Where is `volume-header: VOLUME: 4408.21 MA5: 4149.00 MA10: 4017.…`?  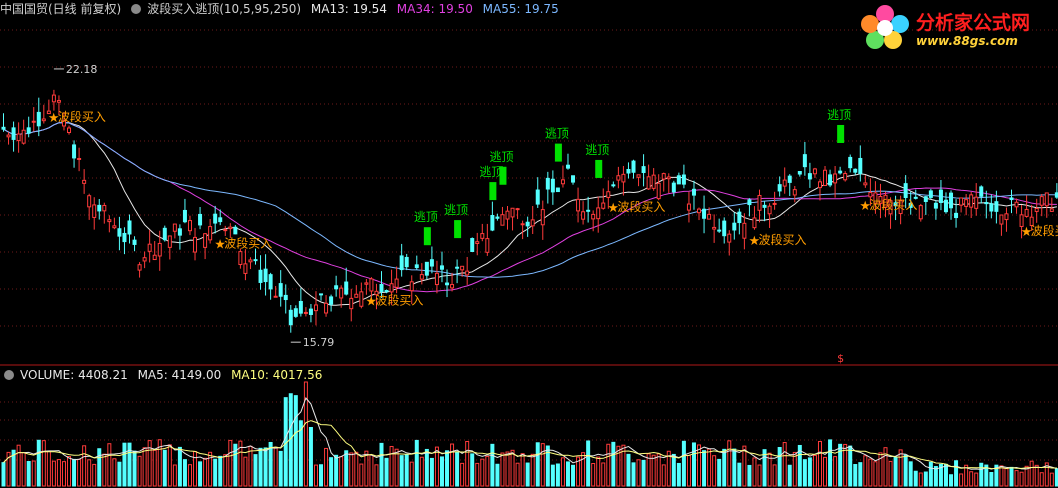
volume-header: VOLUME: 4408.21 MA5: 4149.00 MA10: 4017.… is located at coordinates (164, 375).